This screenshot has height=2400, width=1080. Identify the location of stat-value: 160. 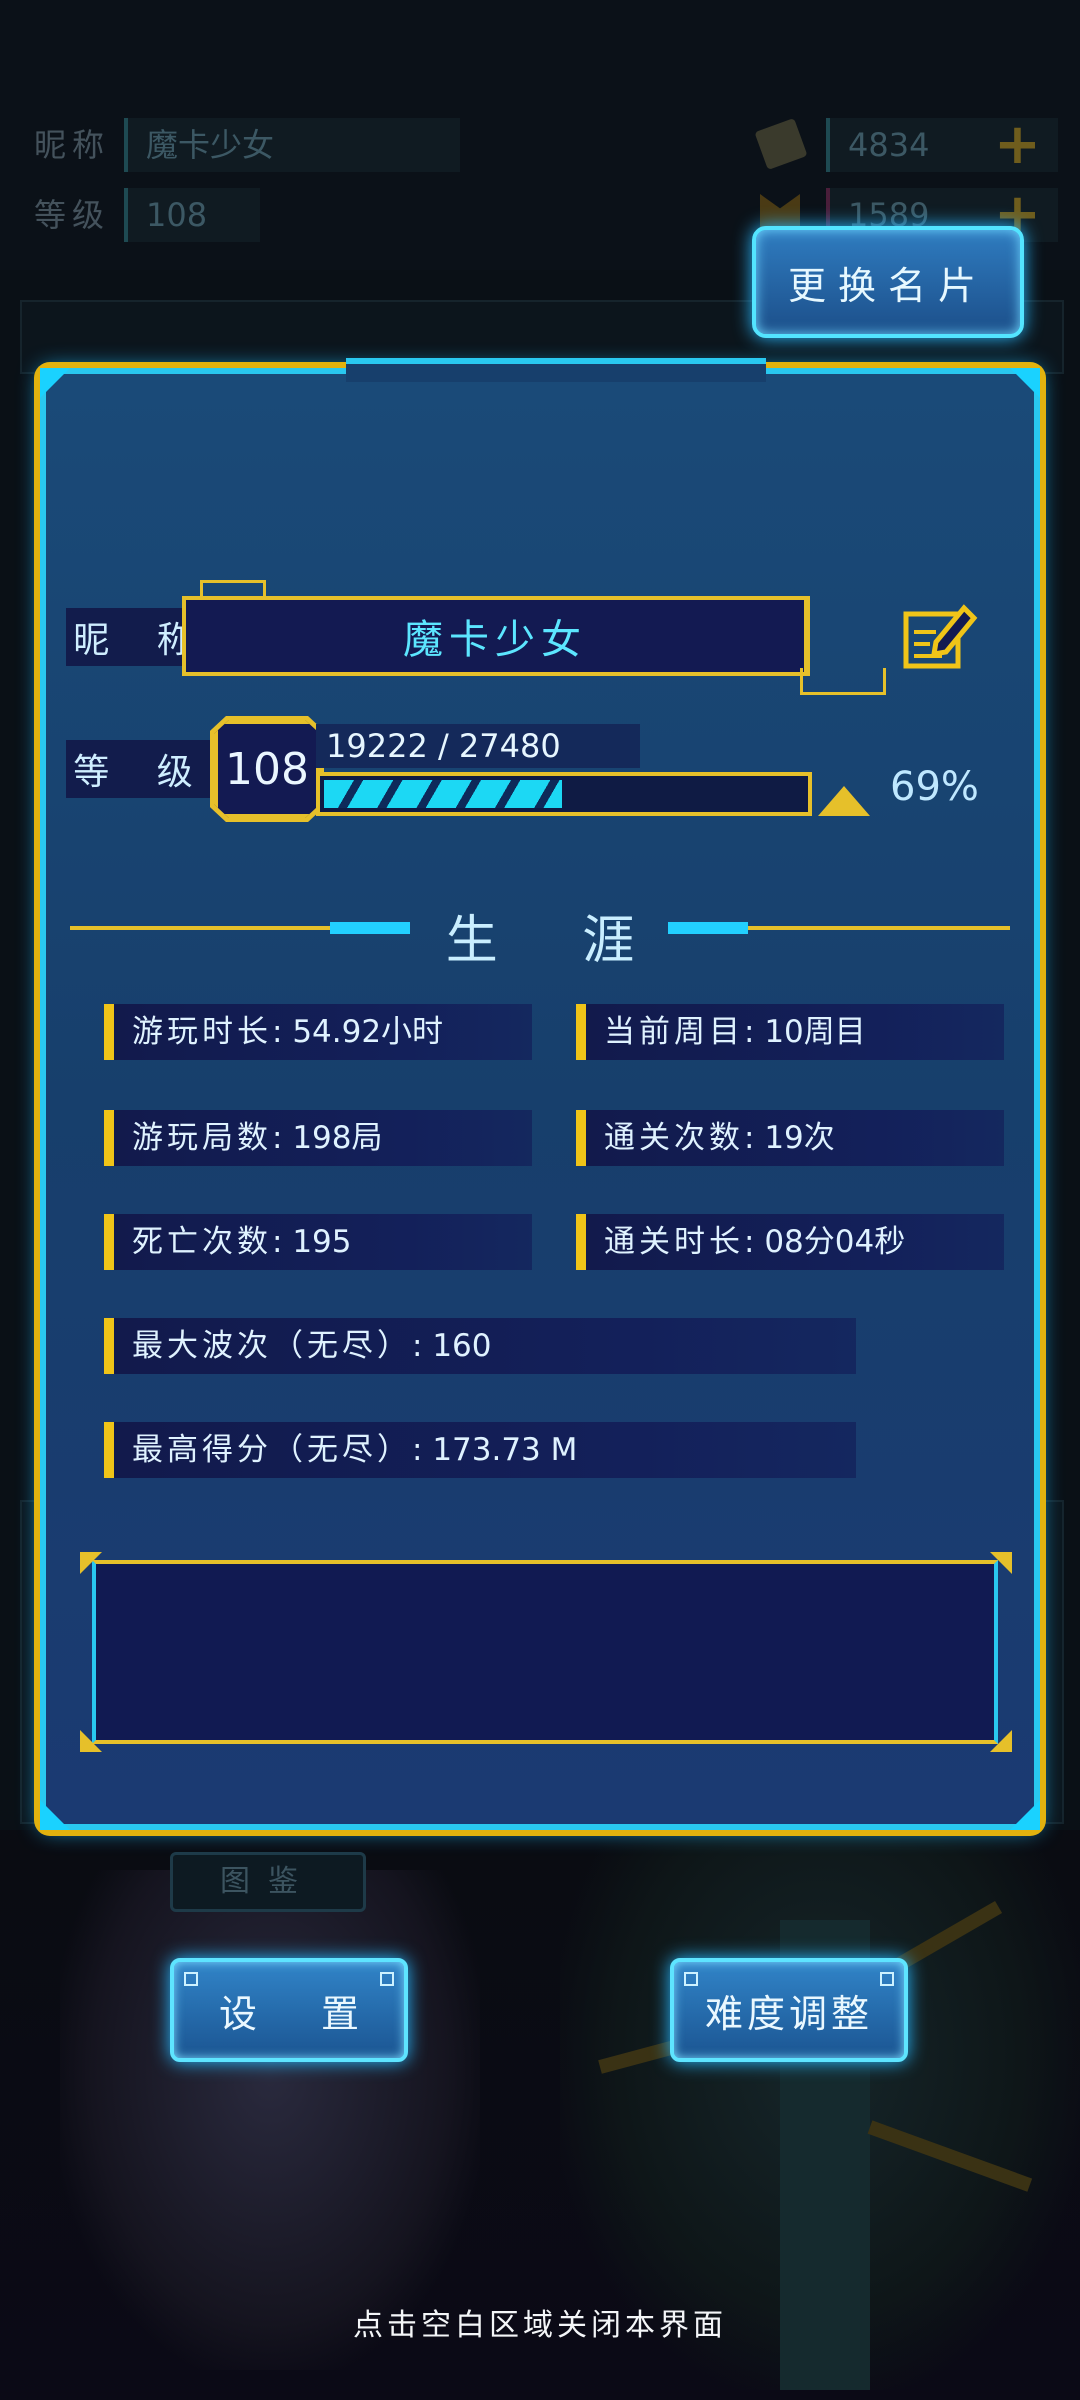
(462, 1346).